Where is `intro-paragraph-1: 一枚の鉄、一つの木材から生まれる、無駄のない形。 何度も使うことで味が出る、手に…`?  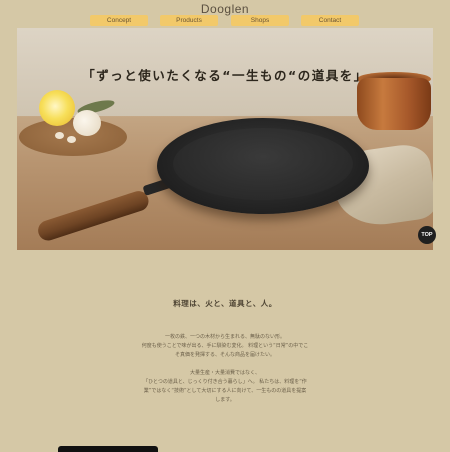
intro-paragraph-1: 一枚の鉄、一つの木材から生まれる、無駄のない形。 何度も使うことで味が出る、手に… is located at coordinates (225, 346).